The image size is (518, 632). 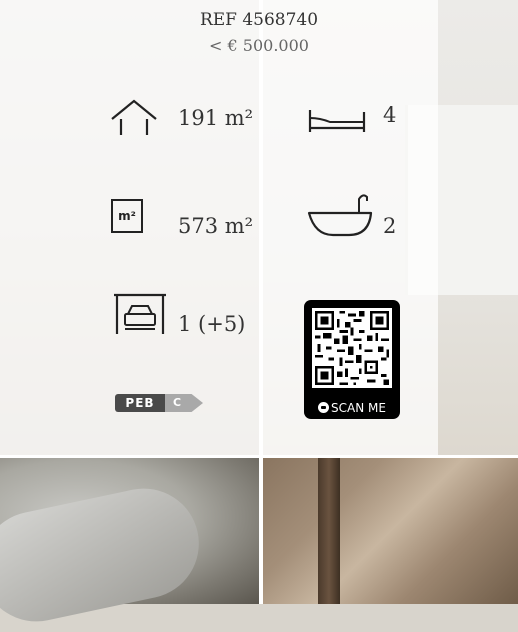 What do you see at coordinates (337, 121) in the screenshot?
I see `bed-icon` at bounding box center [337, 121].